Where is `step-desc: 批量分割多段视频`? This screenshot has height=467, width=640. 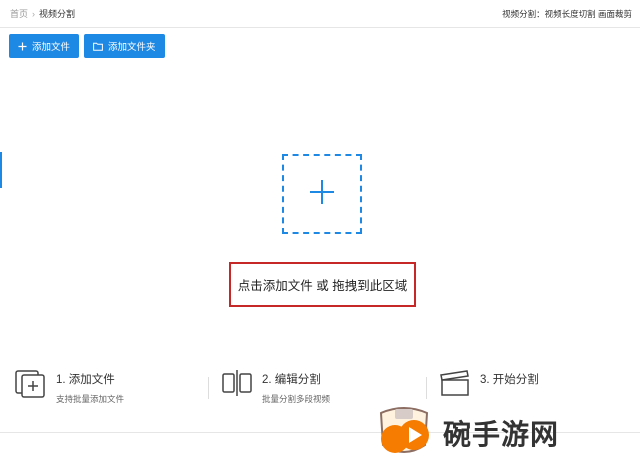
step-desc: 批量分割多段视频 is located at coordinates (296, 399).